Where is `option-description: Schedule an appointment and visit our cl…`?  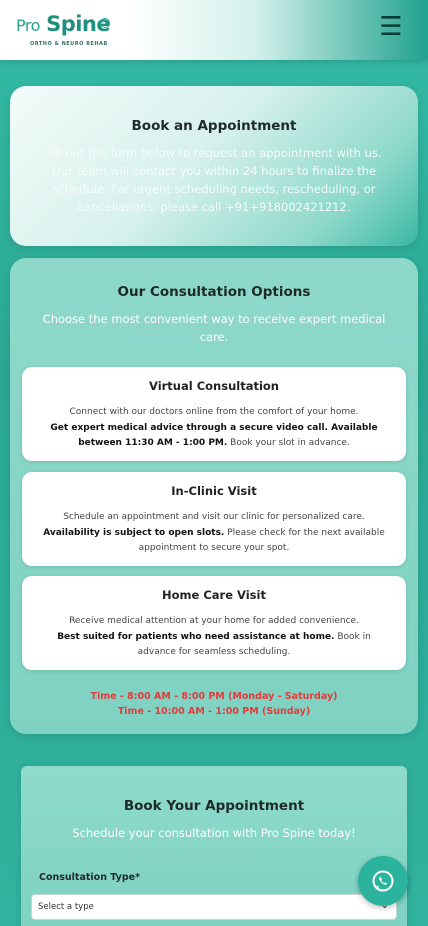 option-description: Schedule an appointment and visit our cl… is located at coordinates (214, 533).